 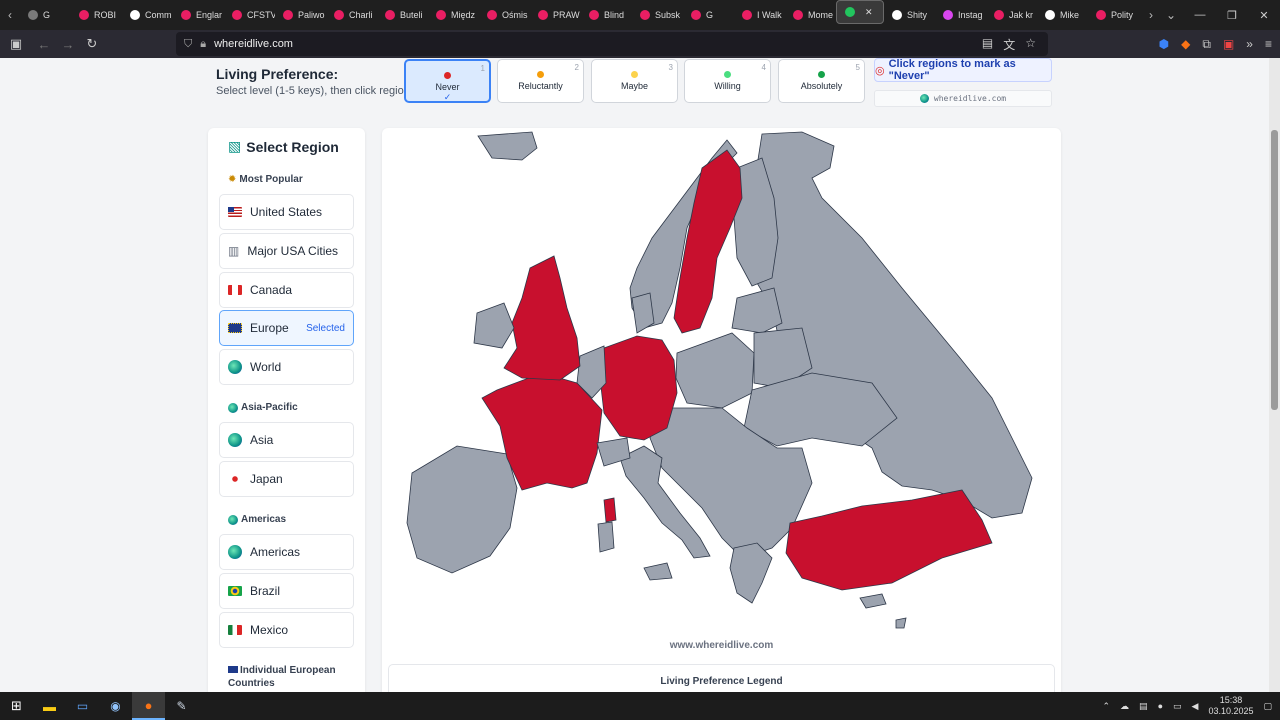 What do you see at coordinates (282, 677) in the screenshot?
I see `section-label-text: Individual European Countries` at bounding box center [282, 677].